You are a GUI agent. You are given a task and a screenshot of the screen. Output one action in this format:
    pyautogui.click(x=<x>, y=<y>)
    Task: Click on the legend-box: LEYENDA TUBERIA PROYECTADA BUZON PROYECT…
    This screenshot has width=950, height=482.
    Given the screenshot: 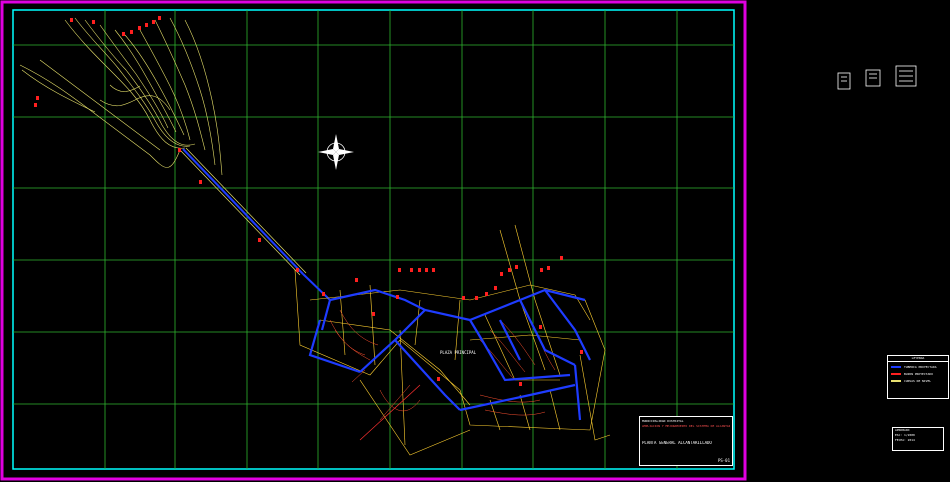 What is the action you would take?
    pyautogui.click(x=918, y=377)
    